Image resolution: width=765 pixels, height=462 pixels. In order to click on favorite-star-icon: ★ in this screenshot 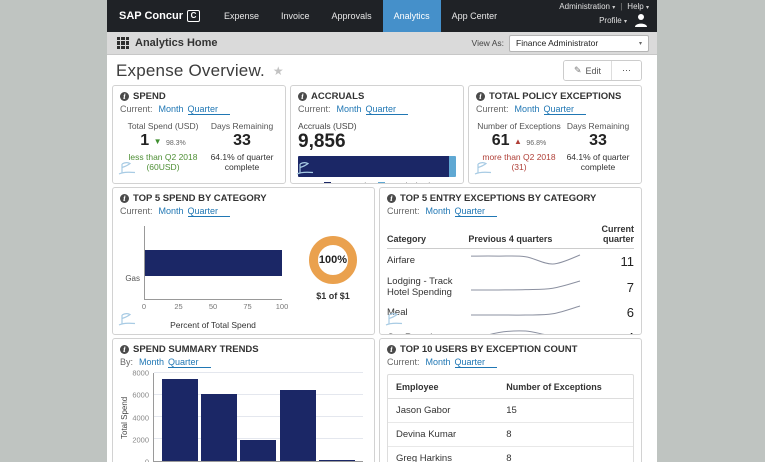, I will do `click(278, 71)`.